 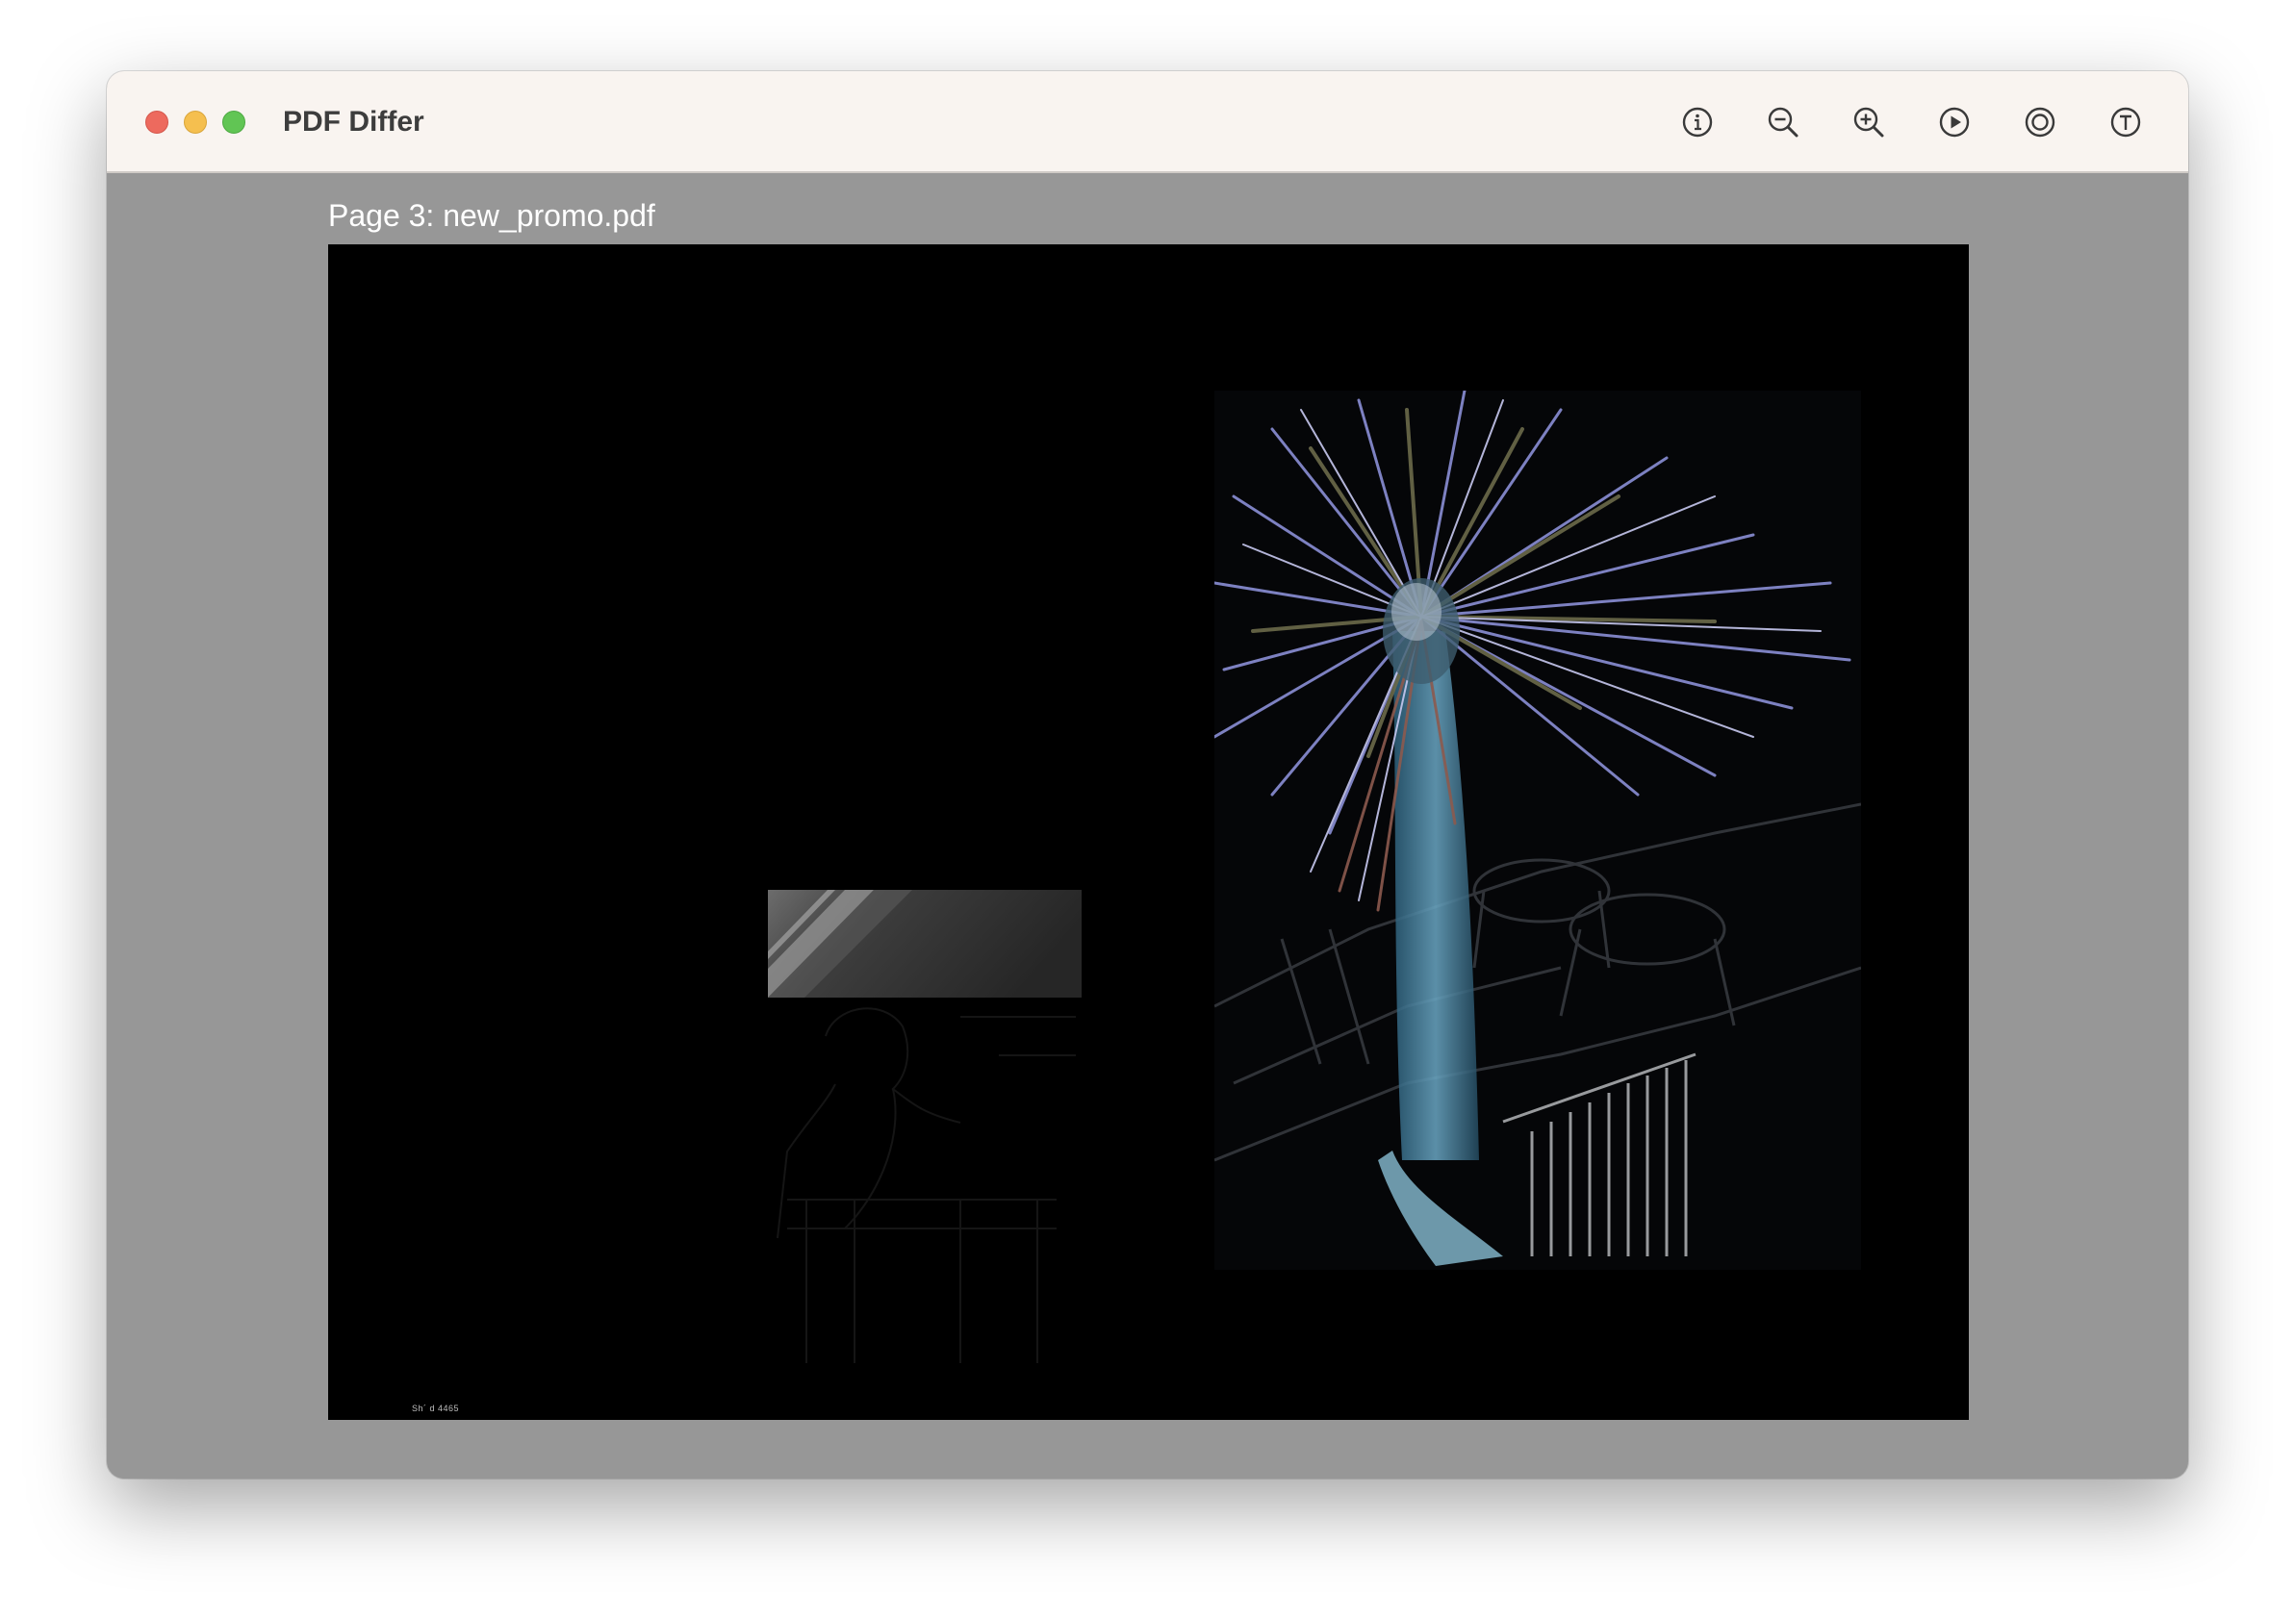 What do you see at coordinates (195, 122) in the screenshot?
I see `minimize-window-button` at bounding box center [195, 122].